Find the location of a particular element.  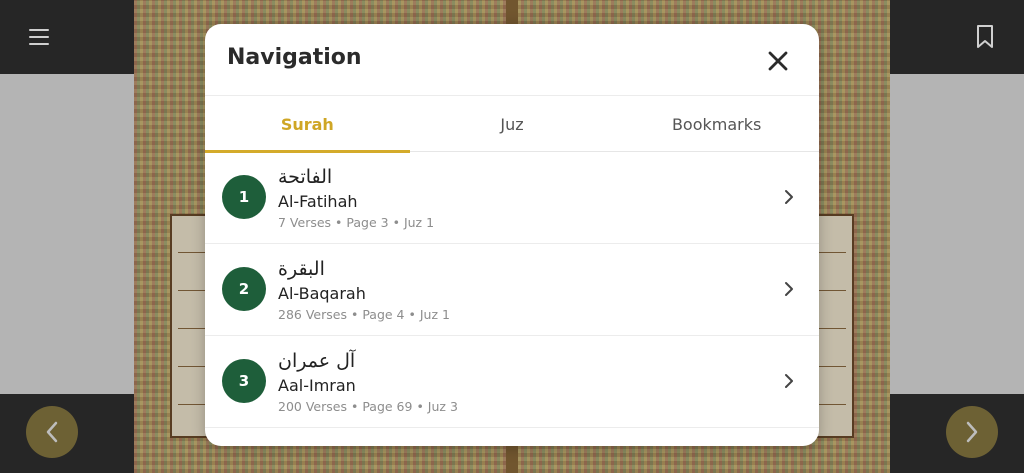

menu-icon is located at coordinates (39, 37).